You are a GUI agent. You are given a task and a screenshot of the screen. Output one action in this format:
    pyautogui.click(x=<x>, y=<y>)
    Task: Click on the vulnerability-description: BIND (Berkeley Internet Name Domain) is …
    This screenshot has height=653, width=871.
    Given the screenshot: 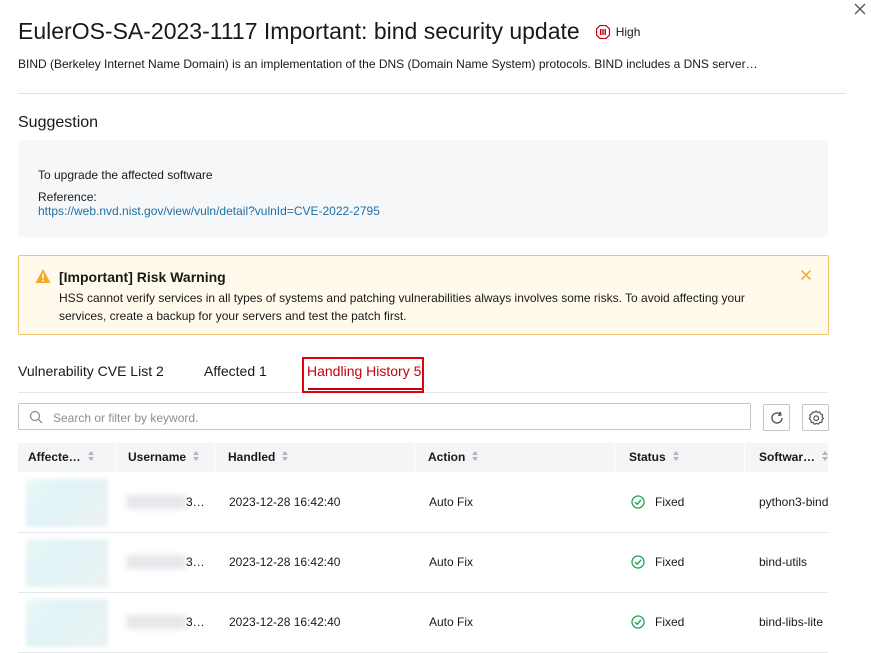 What is the action you would take?
    pyautogui.click(x=388, y=64)
    